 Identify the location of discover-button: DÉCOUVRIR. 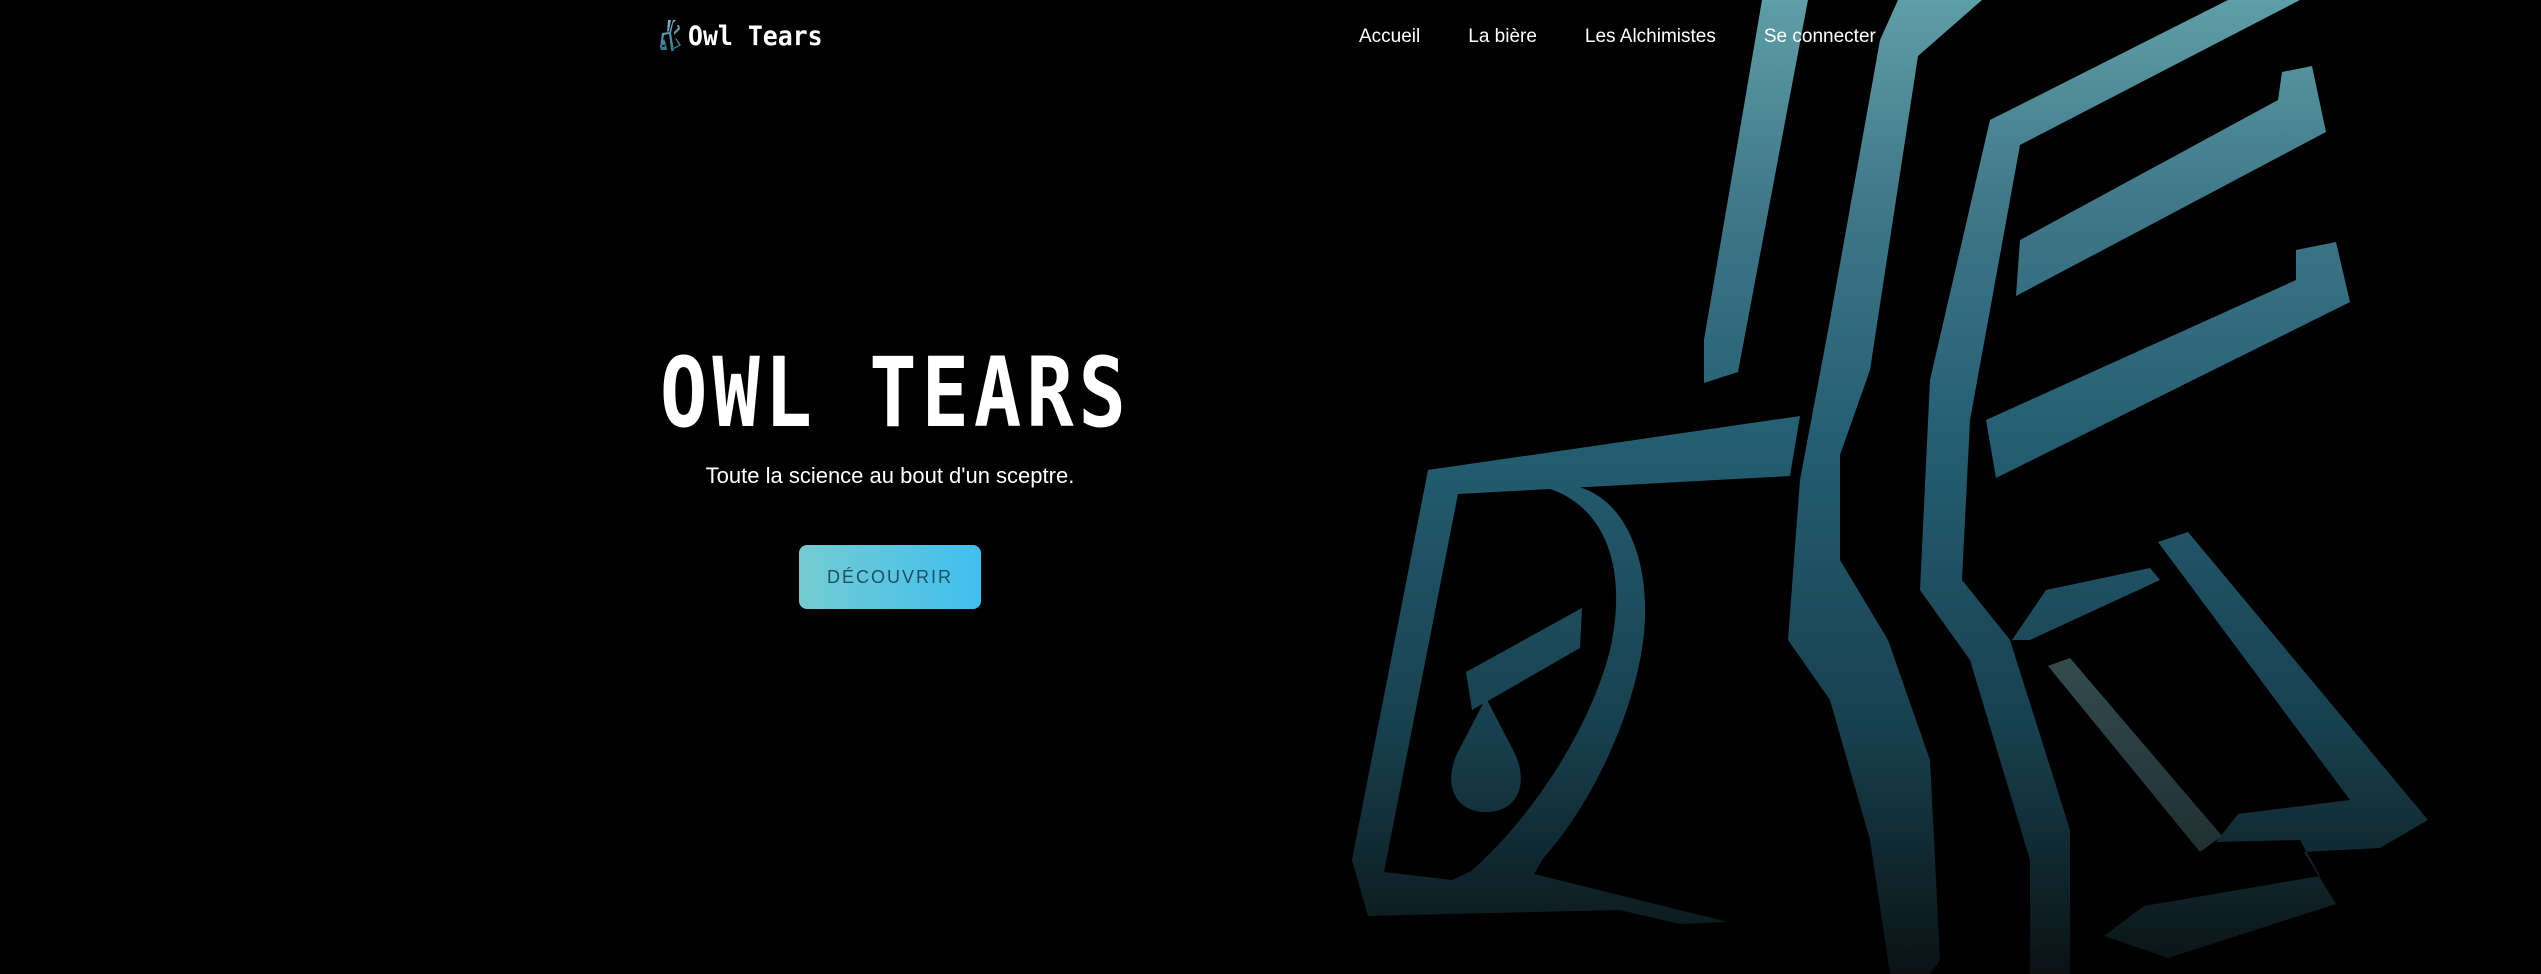
(890, 577).